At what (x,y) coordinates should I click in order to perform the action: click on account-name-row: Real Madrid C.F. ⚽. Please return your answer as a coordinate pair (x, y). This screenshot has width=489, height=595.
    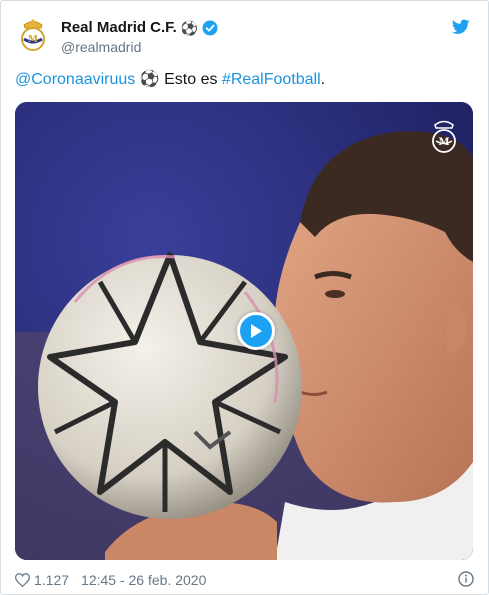
    Looking at the image, I should click on (139, 27).